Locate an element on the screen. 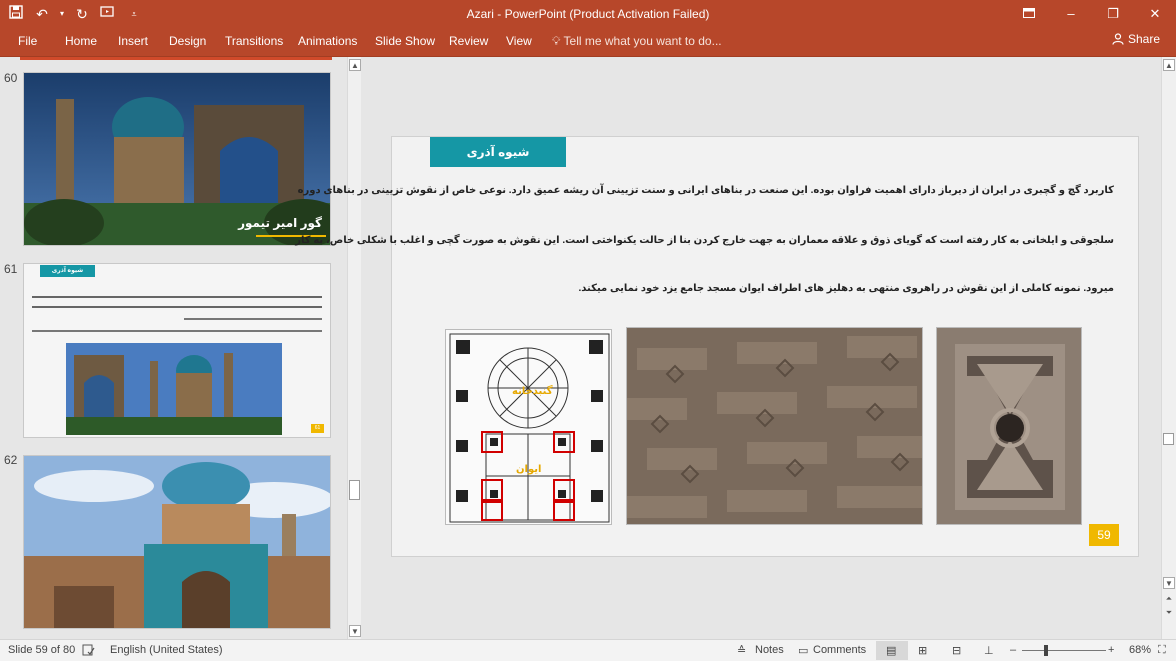 This screenshot has height=661, width=1176. floor-plan-drawing is located at coordinates (528, 427).